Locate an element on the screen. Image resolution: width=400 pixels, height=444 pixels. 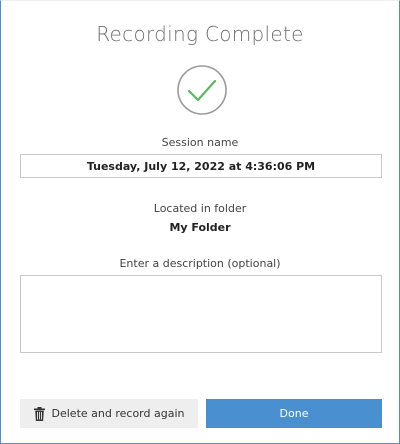
folder-label: Located in folder is located at coordinates (200, 208).